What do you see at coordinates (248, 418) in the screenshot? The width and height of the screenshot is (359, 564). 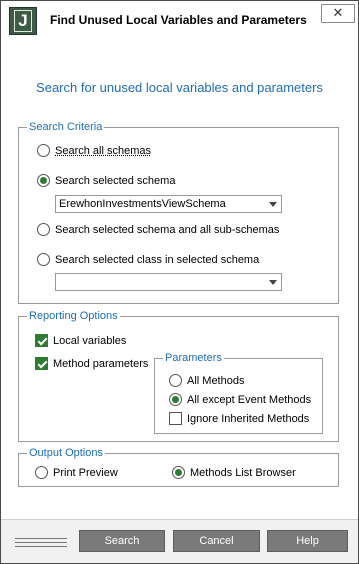 I see `ignore-inherited-label: Ignore Inherited Methods` at bounding box center [248, 418].